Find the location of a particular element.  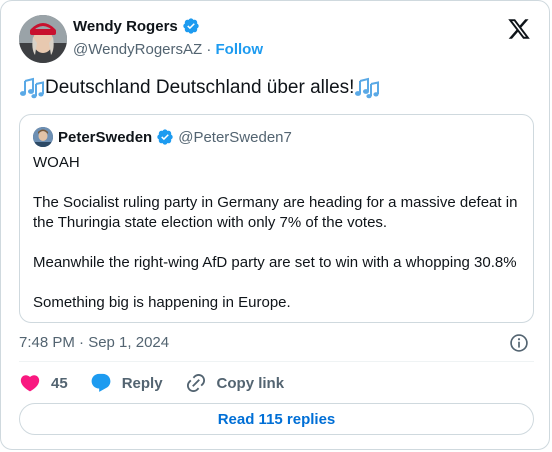

follow-button: Follow is located at coordinates (240, 49).